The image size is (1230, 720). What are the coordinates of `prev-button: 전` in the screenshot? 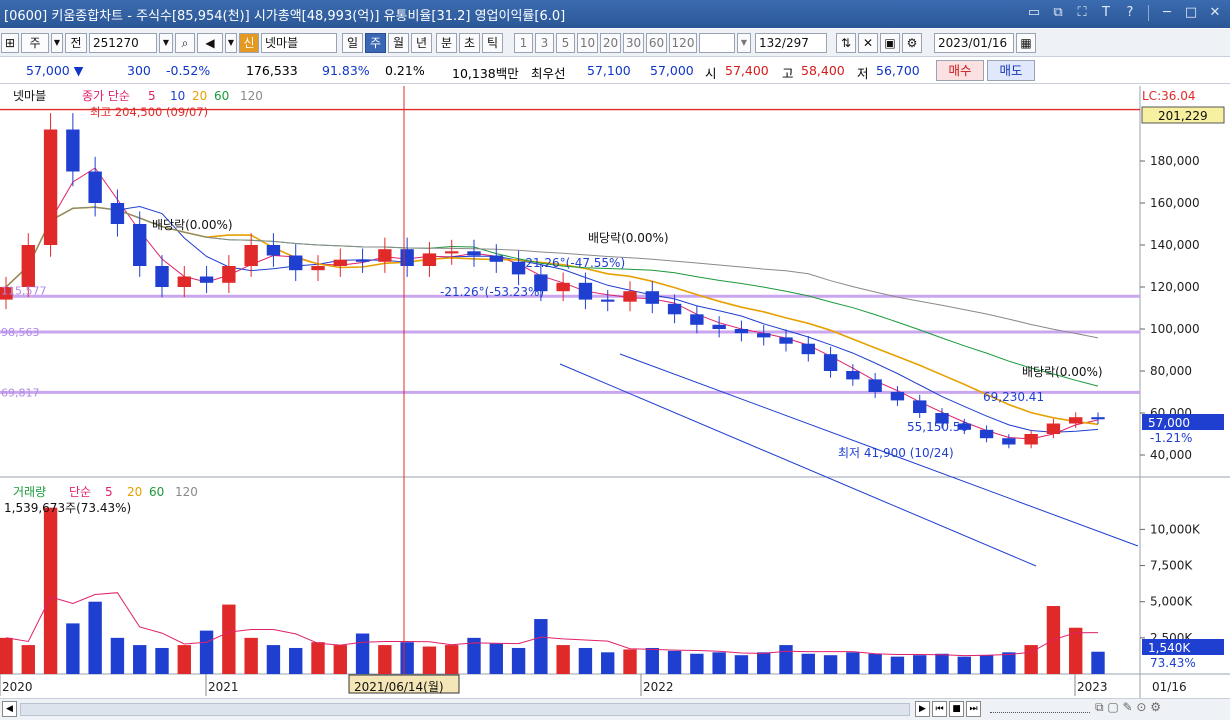 It's located at (76, 43).